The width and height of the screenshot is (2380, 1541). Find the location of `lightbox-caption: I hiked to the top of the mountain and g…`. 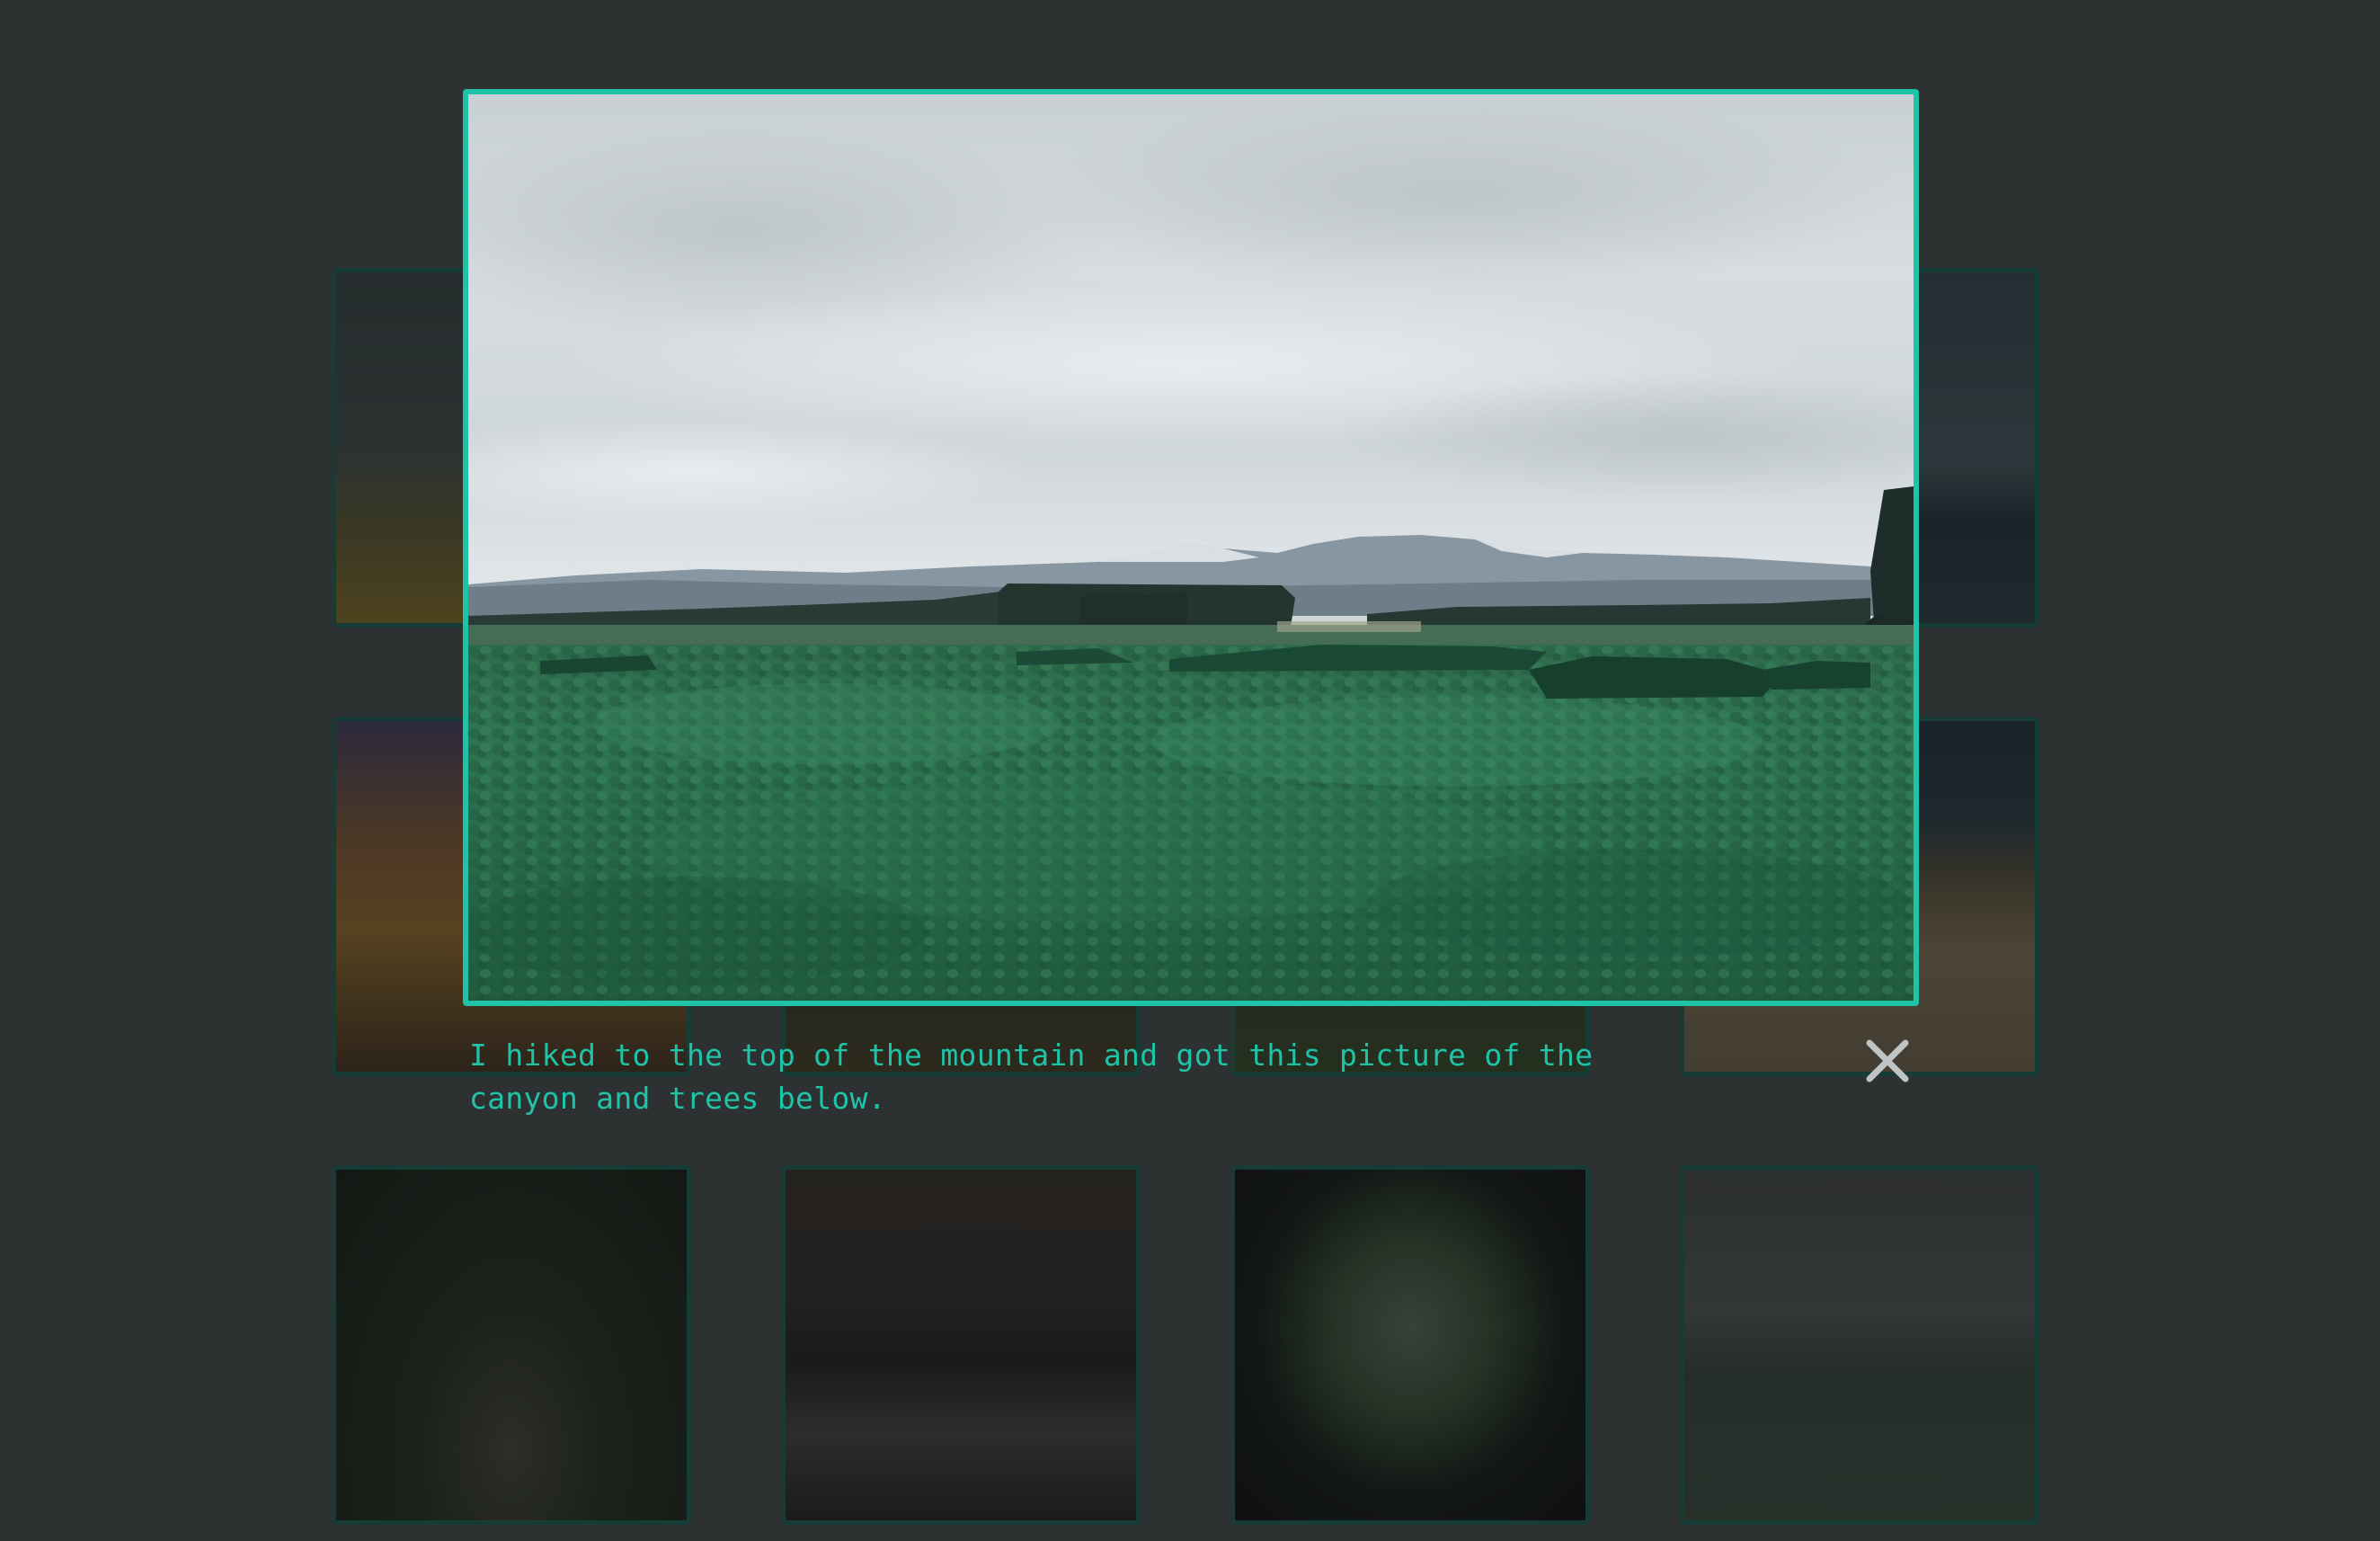

lightbox-caption: I hiked to the top of the mountain and g… is located at coordinates (1032, 1077).